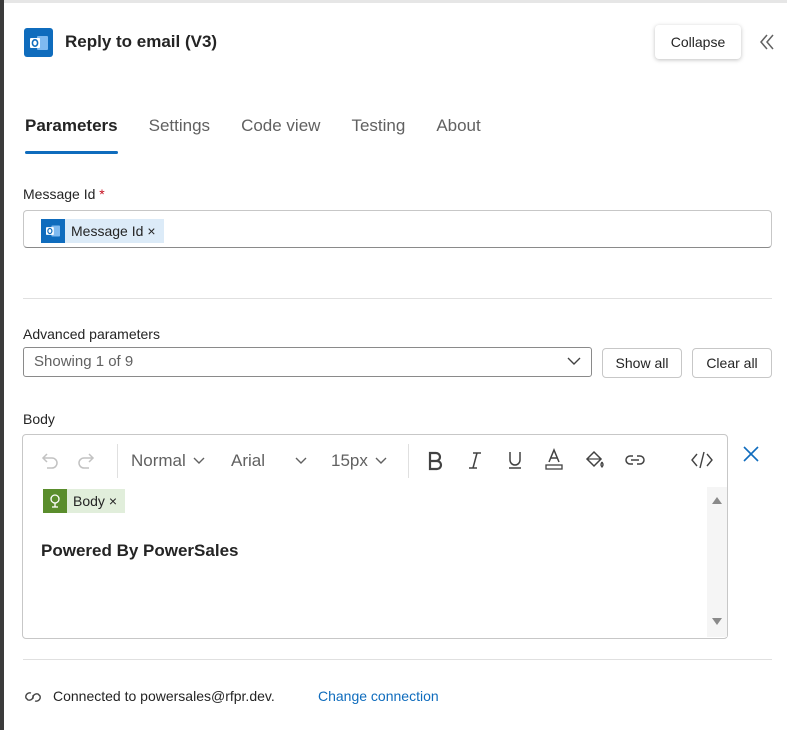 The height and width of the screenshot is (730, 787). What do you see at coordinates (698, 42) in the screenshot?
I see `collapse-button: Collapse` at bounding box center [698, 42].